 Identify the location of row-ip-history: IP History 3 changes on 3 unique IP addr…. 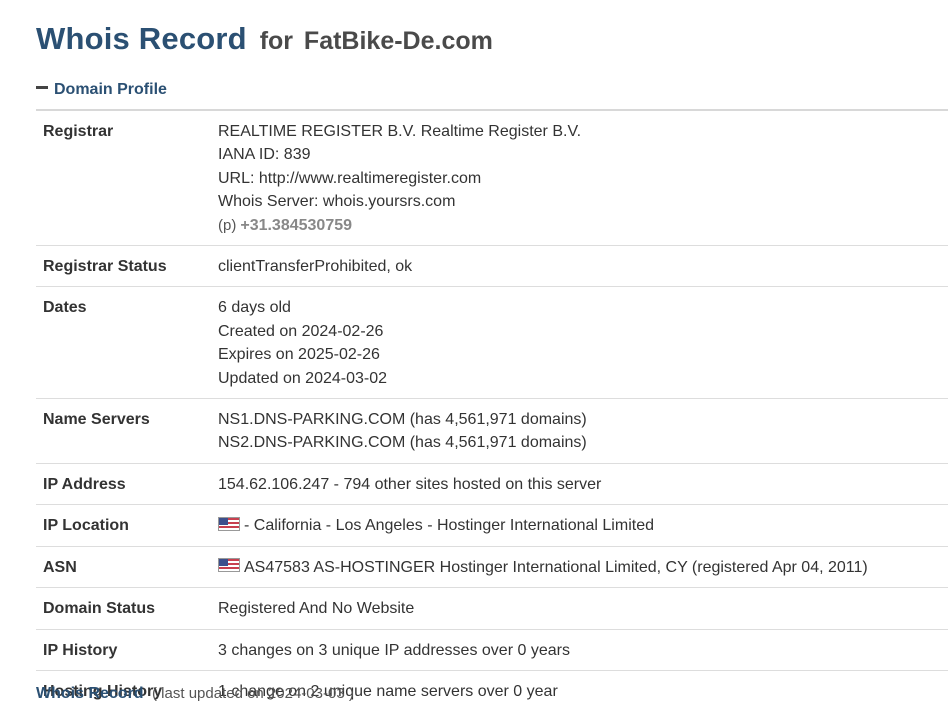
(492, 650).